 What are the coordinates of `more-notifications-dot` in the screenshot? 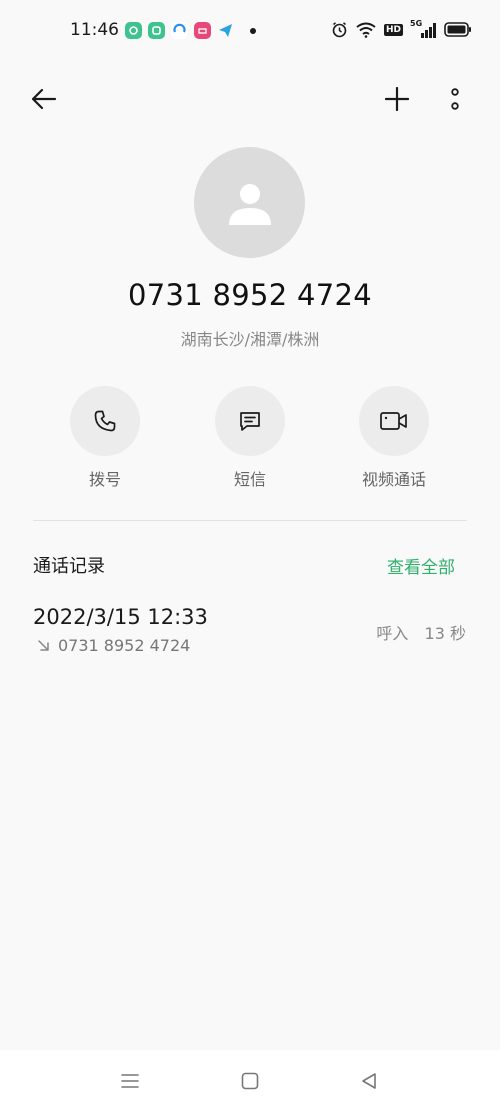 It's located at (253, 30).